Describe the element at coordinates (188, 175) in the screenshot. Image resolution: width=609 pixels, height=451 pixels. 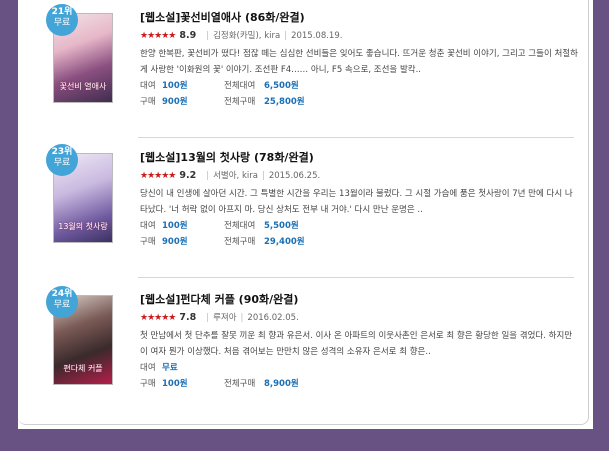
I see `rating-score: 9.2` at that location.